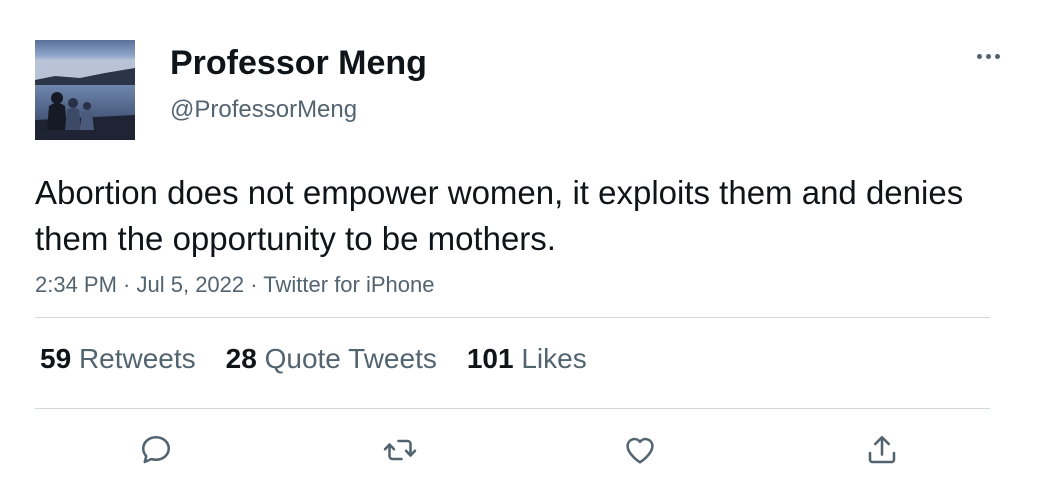 Image resolution: width=1050 pixels, height=480 pixels. What do you see at coordinates (137, 358) in the screenshot?
I see `retweets-label: Retweets` at bounding box center [137, 358].